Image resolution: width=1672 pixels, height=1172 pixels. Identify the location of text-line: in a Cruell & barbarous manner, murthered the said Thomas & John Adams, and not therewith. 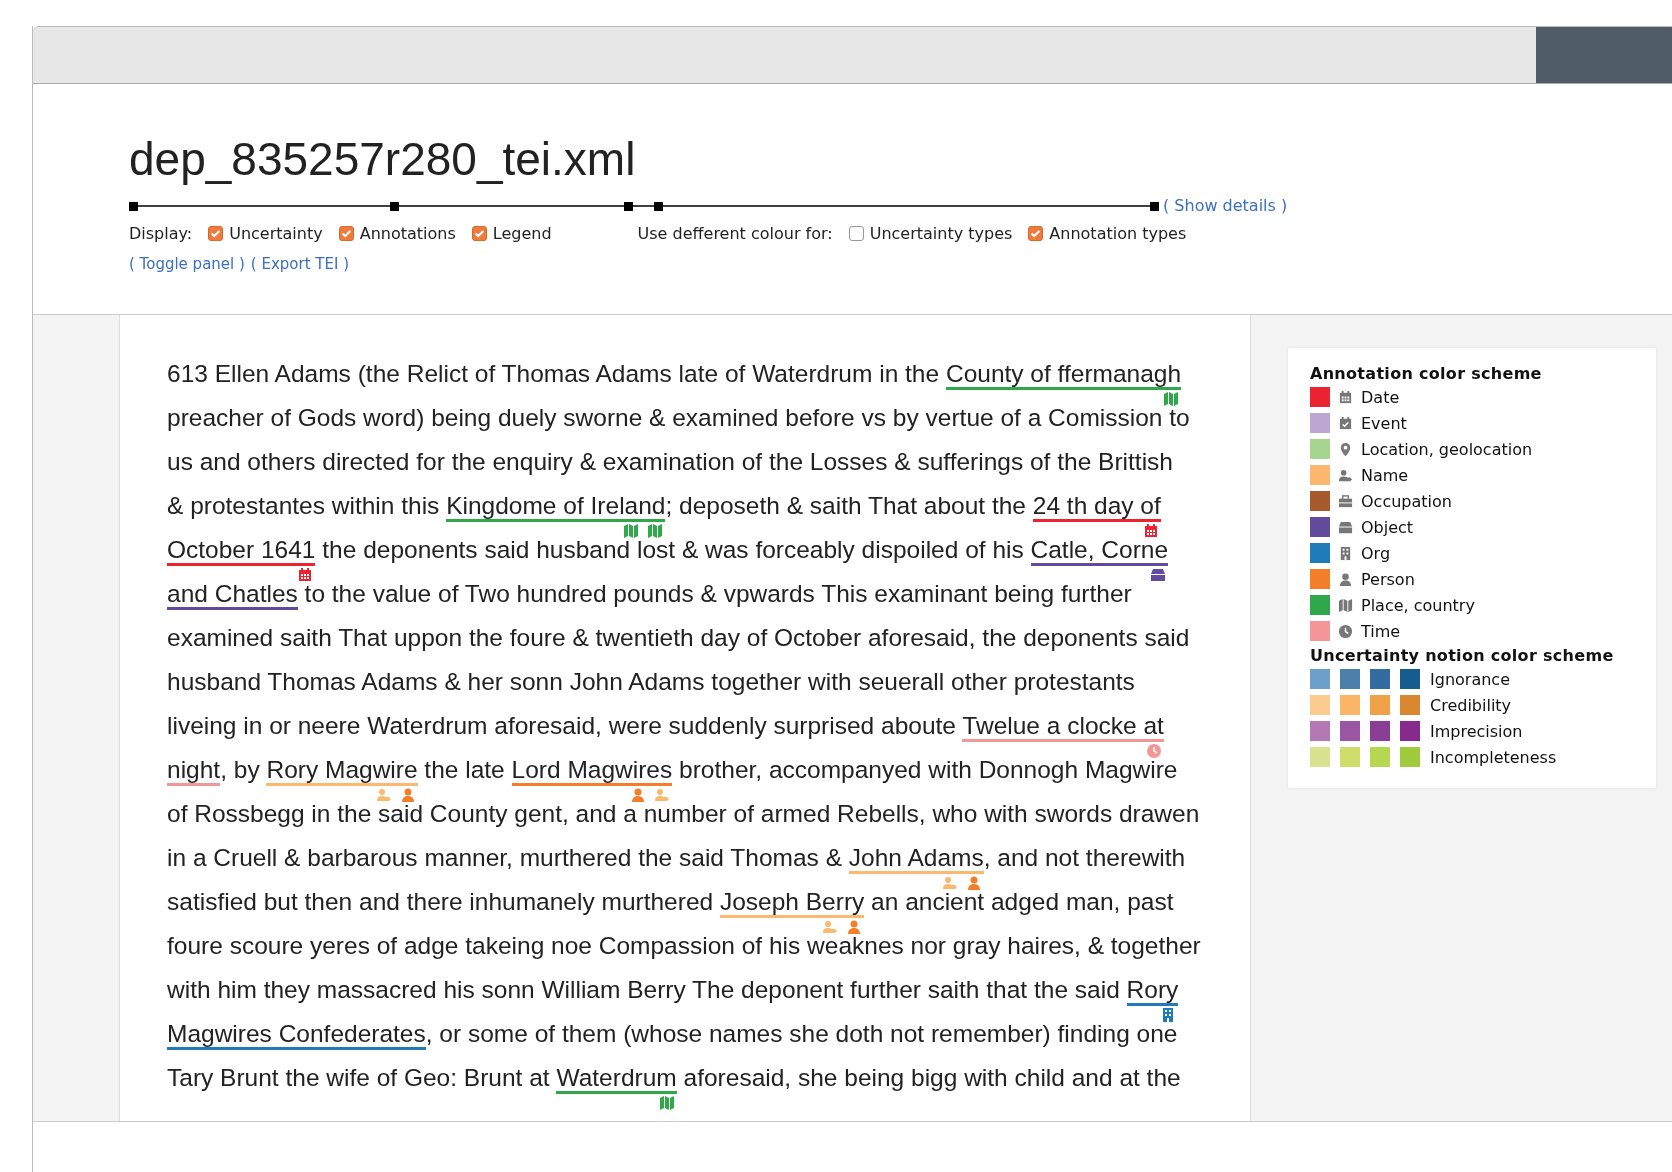
(676, 858).